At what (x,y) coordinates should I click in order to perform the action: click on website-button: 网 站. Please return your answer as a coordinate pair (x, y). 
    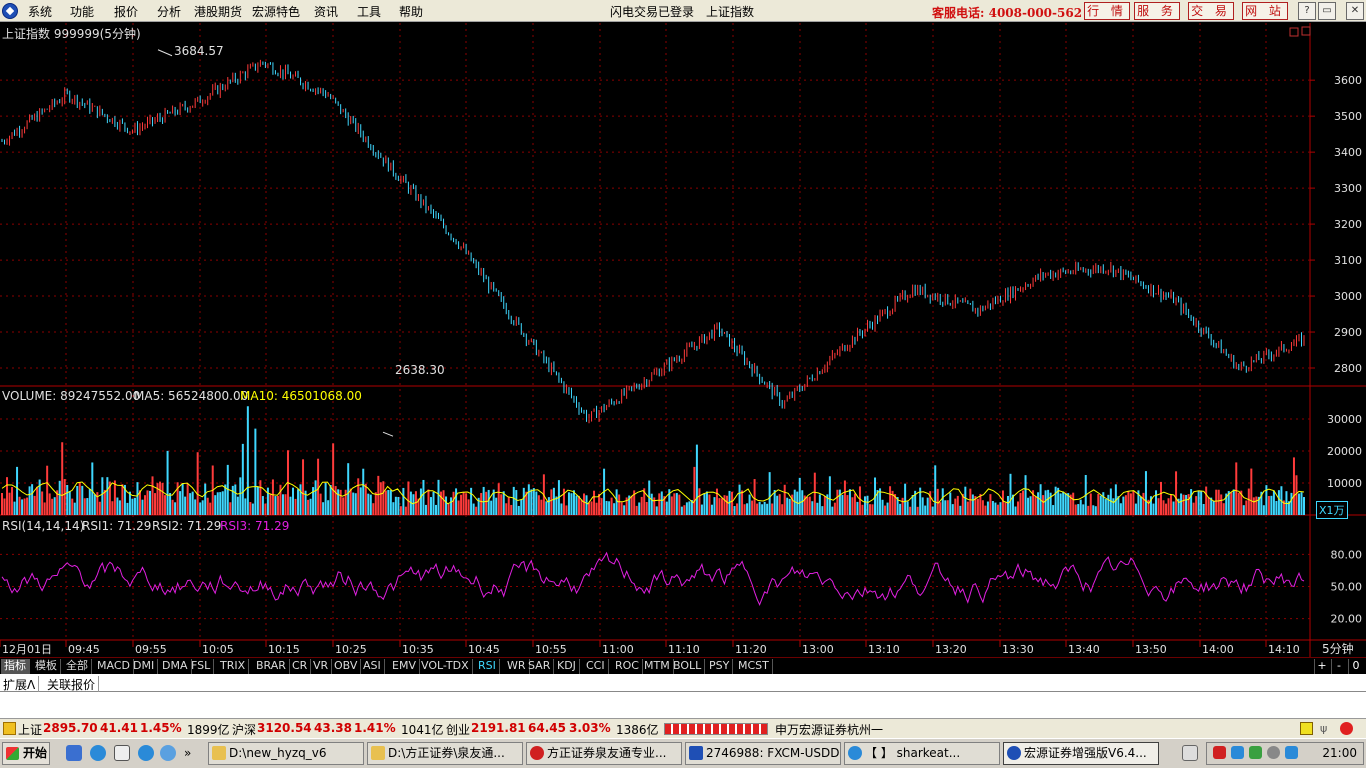
    Looking at the image, I should click on (1265, 11).